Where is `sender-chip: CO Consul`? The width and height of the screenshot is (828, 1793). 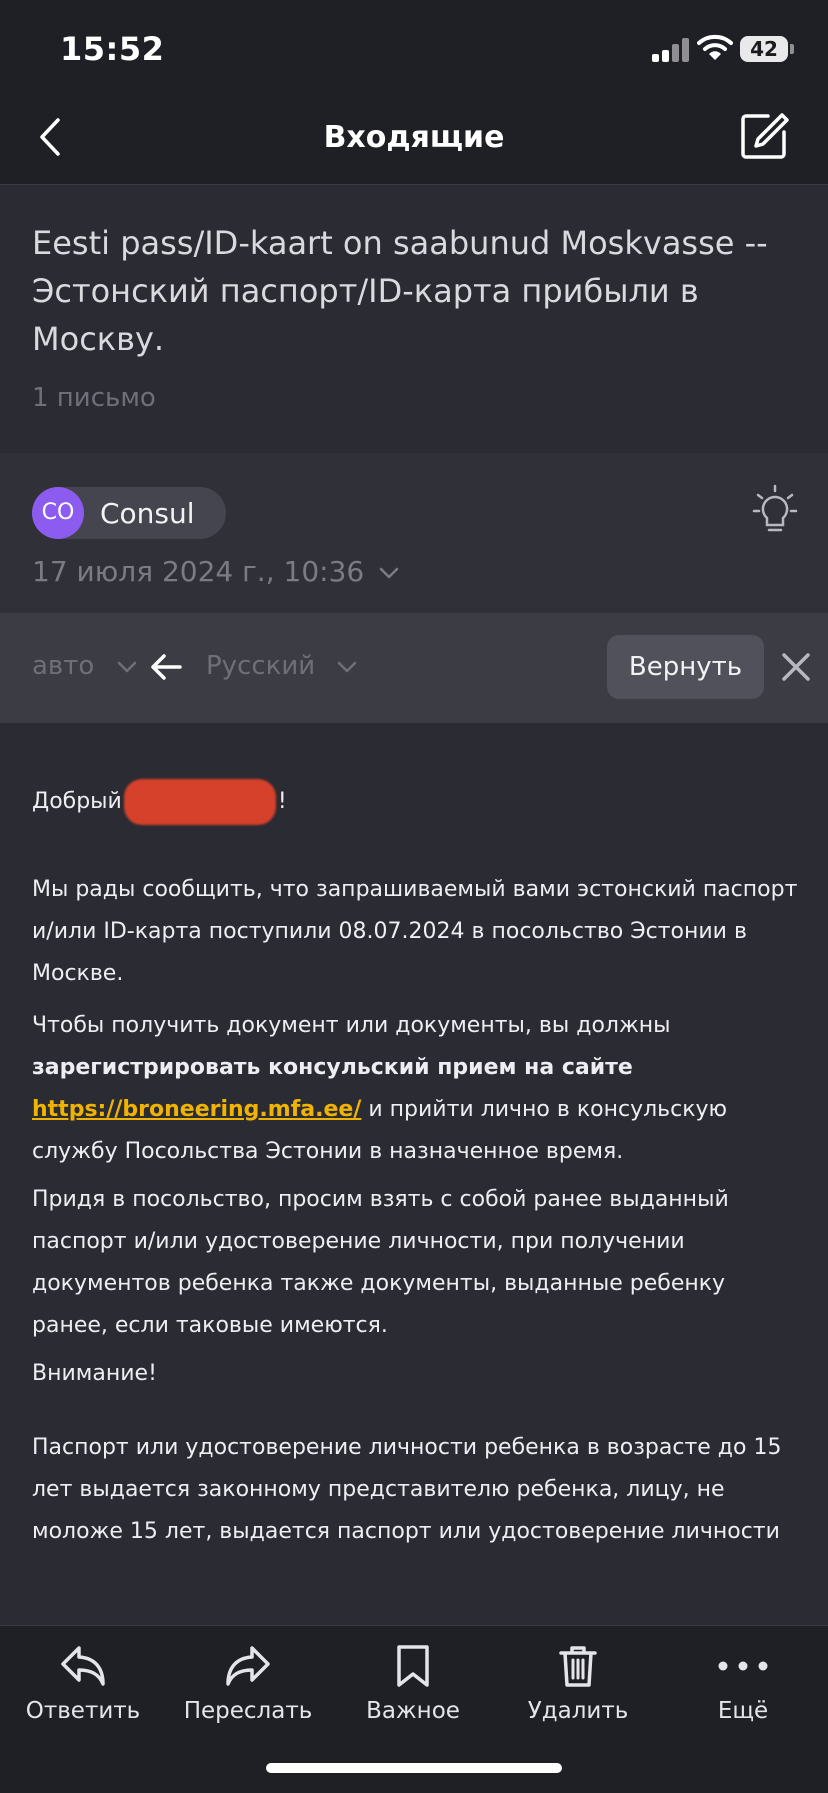
sender-chip: CO Consul is located at coordinates (129, 513).